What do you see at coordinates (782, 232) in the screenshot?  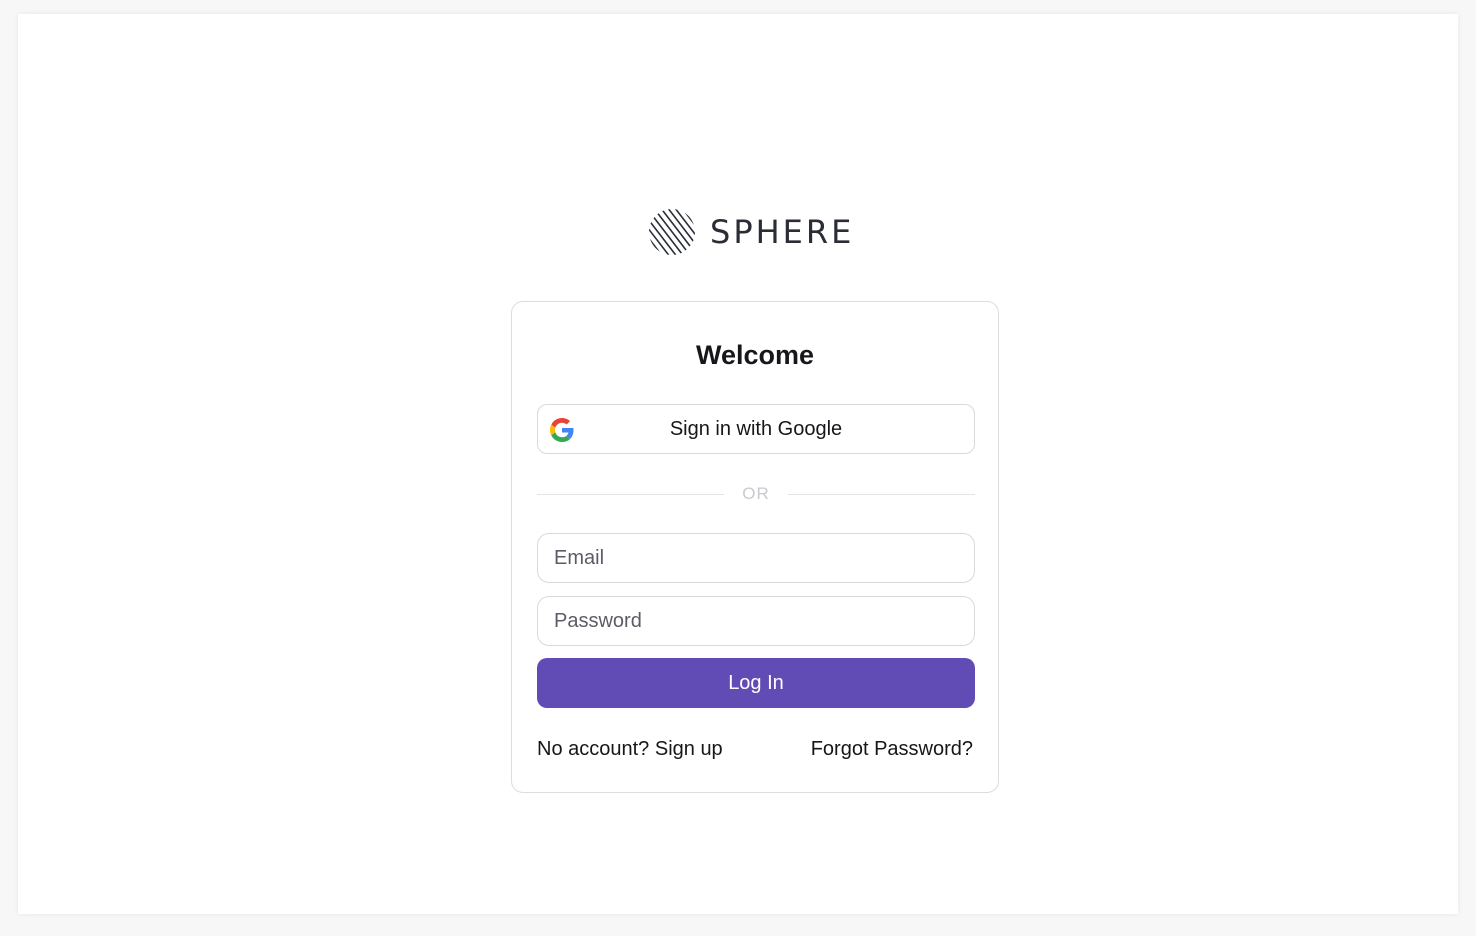 I see `brand-name: SPHERE` at bounding box center [782, 232].